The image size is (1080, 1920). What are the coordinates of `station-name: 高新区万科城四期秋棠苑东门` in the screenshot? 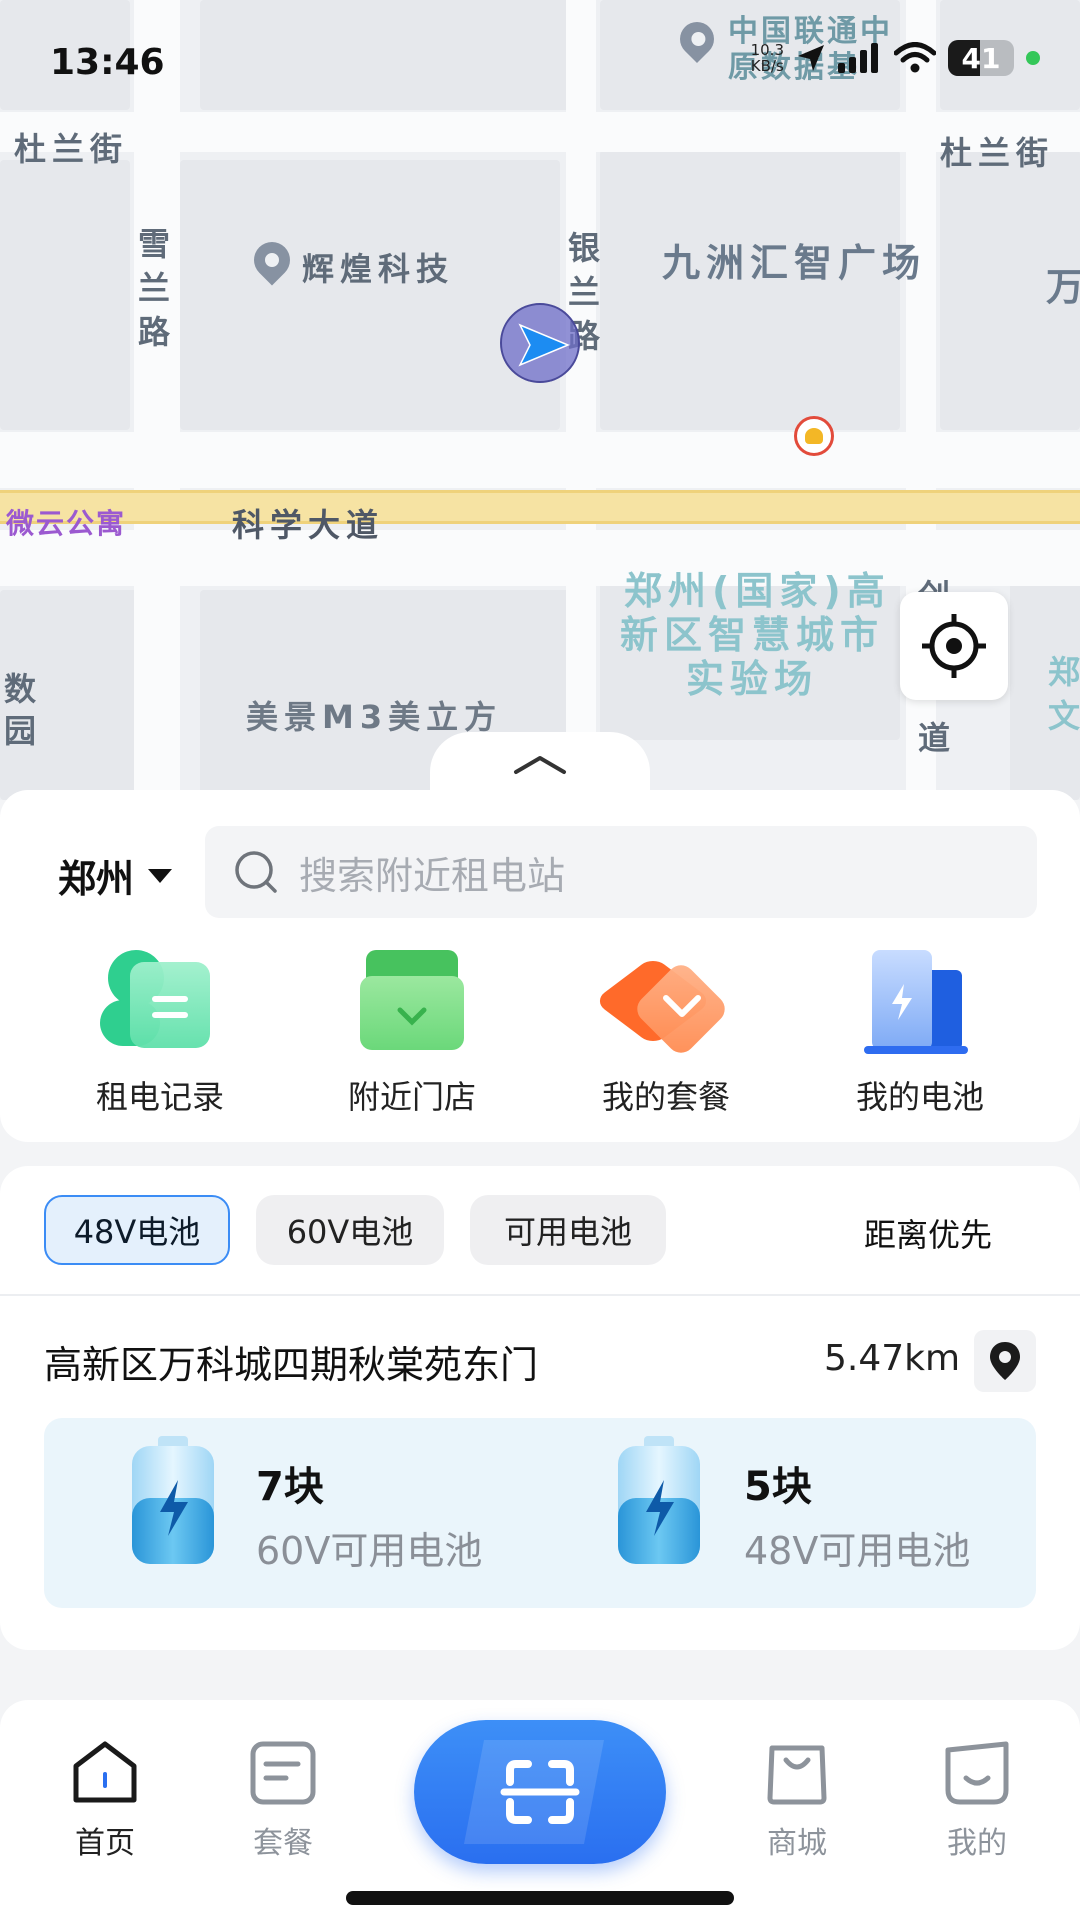 It's located at (291, 1361).